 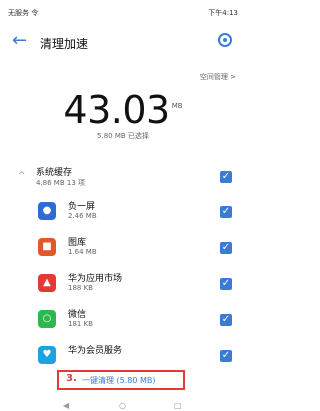 I want to click on total-junk-size: 43.03 MB, so click(x=123, y=110).